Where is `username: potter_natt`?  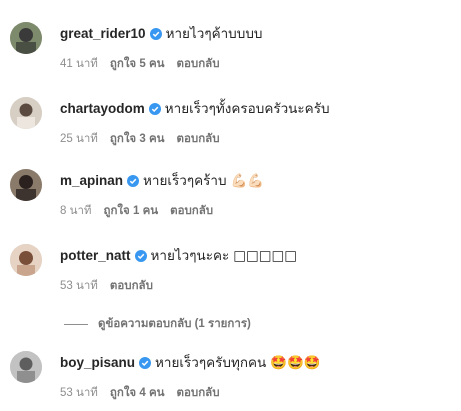 username: potter_natt is located at coordinates (95, 256).